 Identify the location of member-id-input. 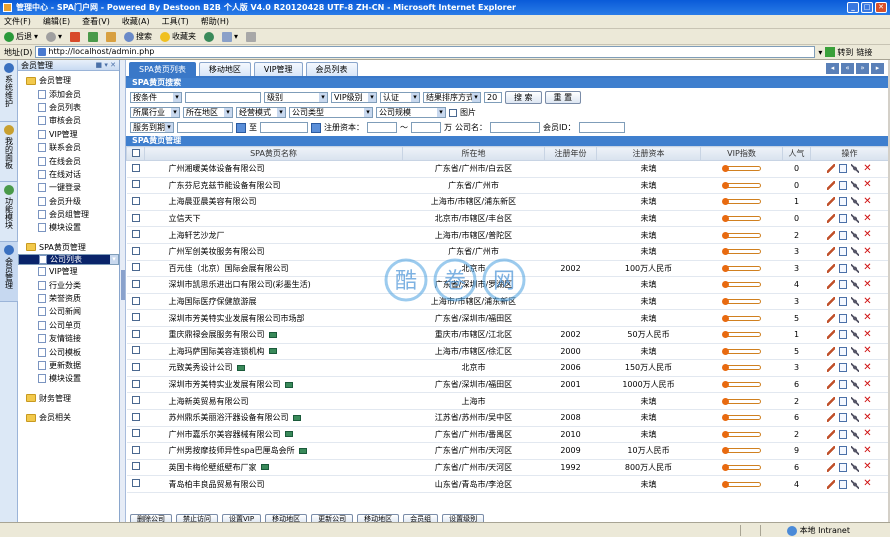
(601, 127).